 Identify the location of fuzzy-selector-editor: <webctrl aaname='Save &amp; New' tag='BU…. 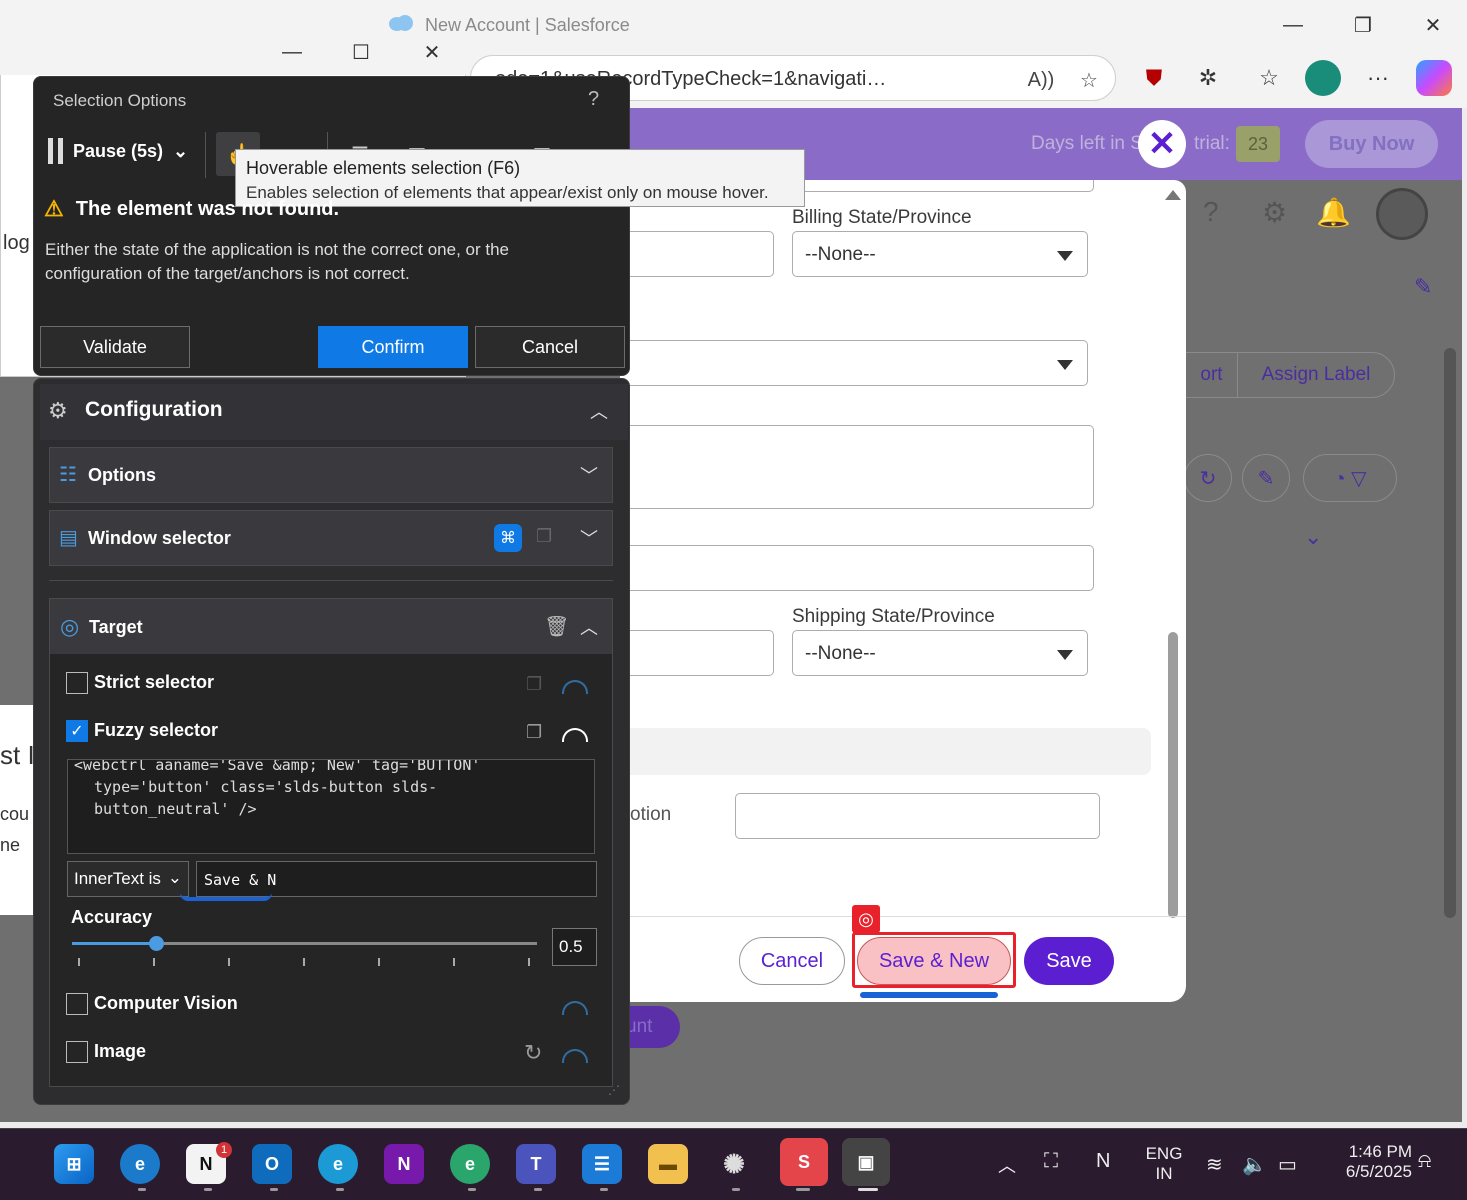
(331, 806).